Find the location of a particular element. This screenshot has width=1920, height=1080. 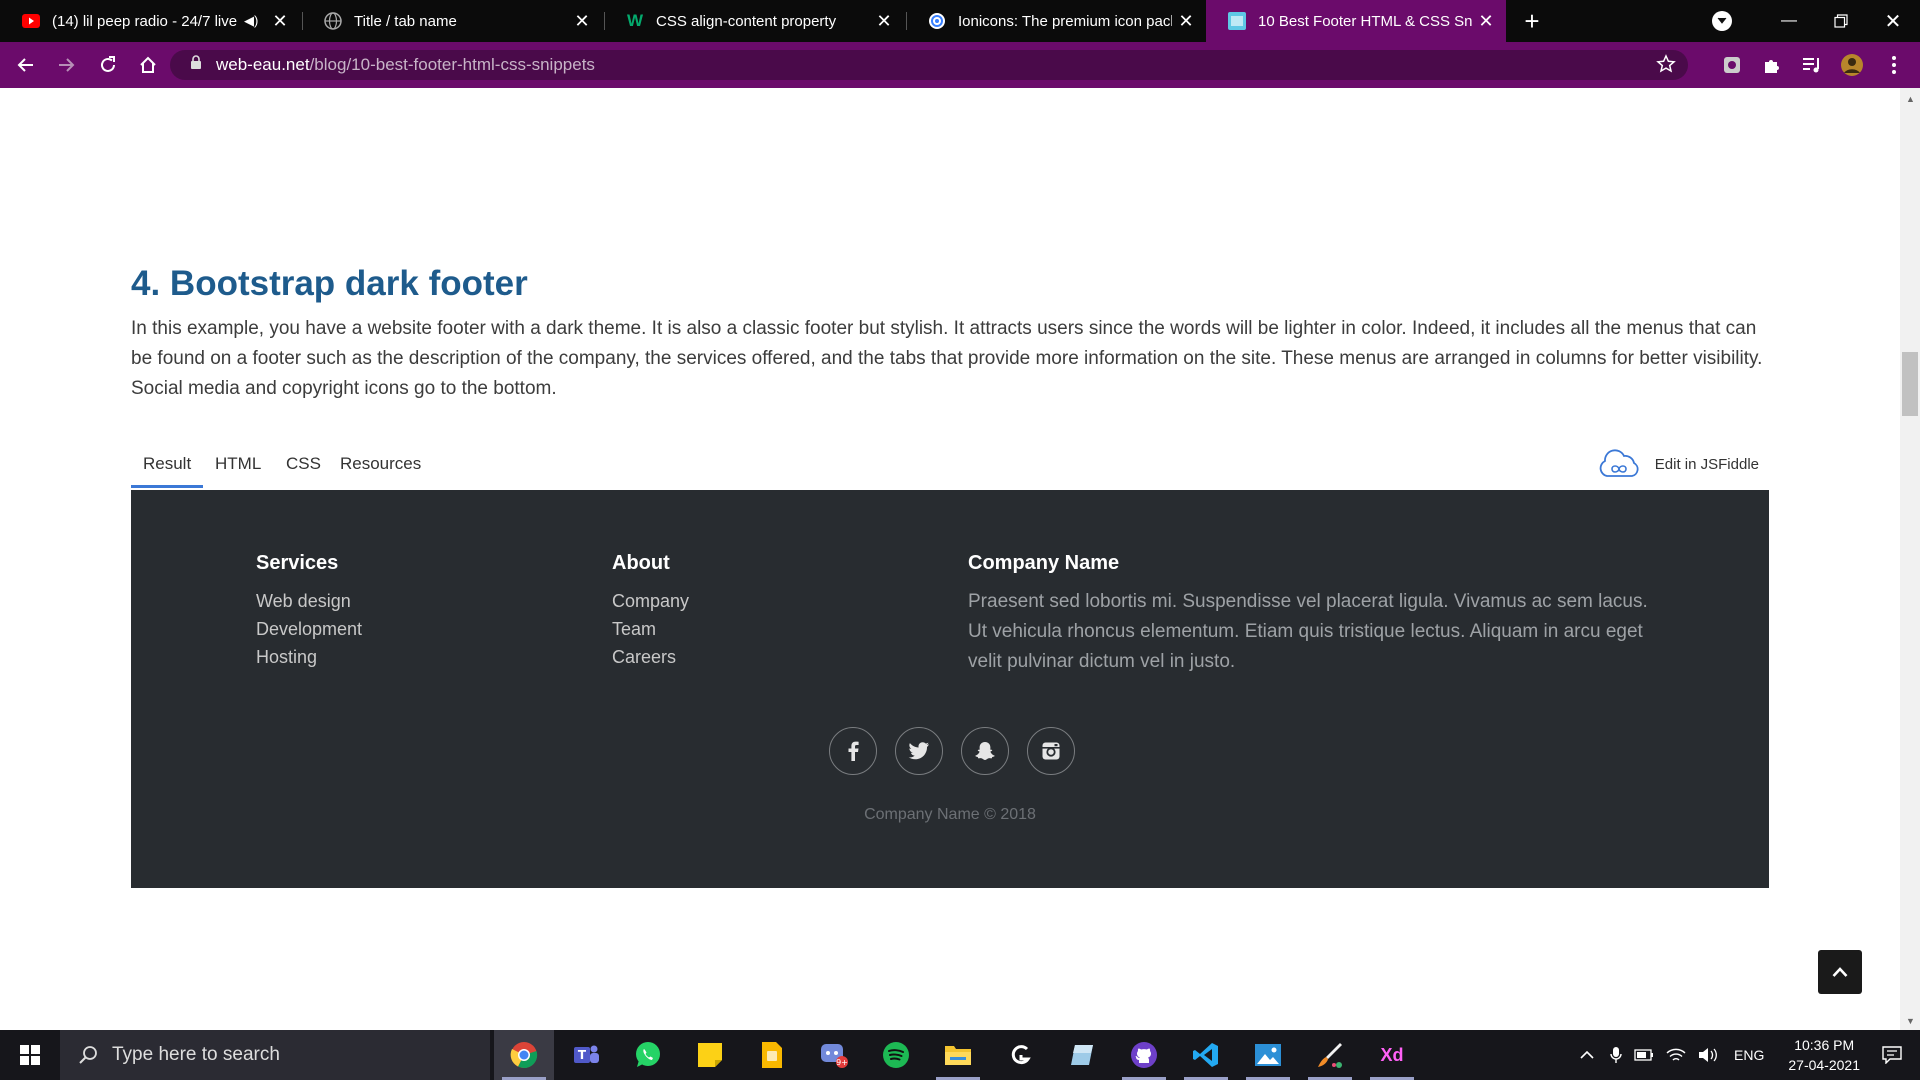

forward-icon is located at coordinates (66, 65).